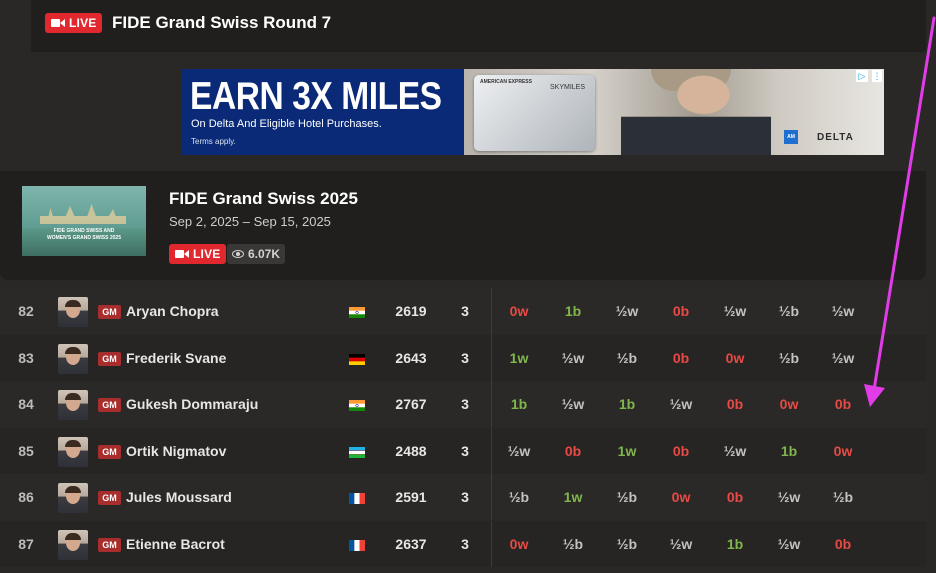  Describe the element at coordinates (791, 137) in the screenshot. I see `amex-logo-icon: AM` at that location.